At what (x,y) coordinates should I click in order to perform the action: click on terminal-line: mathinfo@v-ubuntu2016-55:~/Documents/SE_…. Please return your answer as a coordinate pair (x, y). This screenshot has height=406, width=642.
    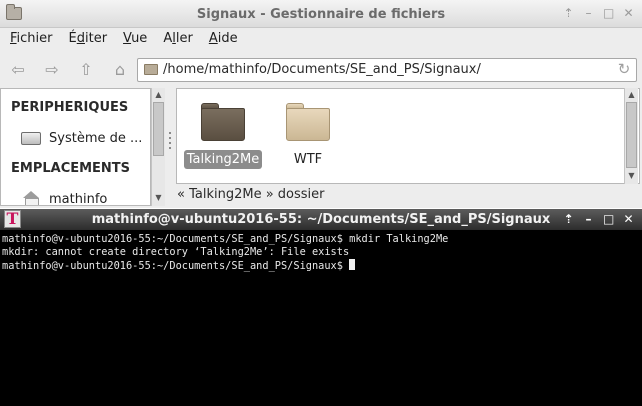
    Looking at the image, I should click on (225, 239).